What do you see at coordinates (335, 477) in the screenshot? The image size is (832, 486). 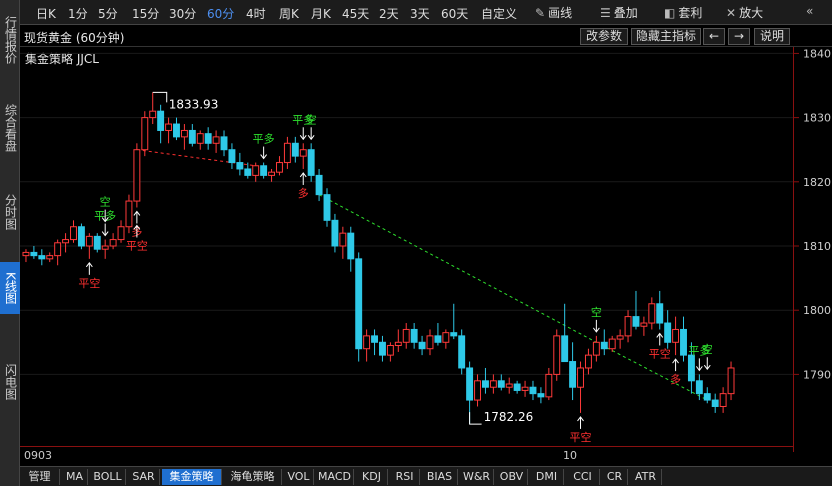 I see `indicator-tab-7: MACD` at bounding box center [335, 477].